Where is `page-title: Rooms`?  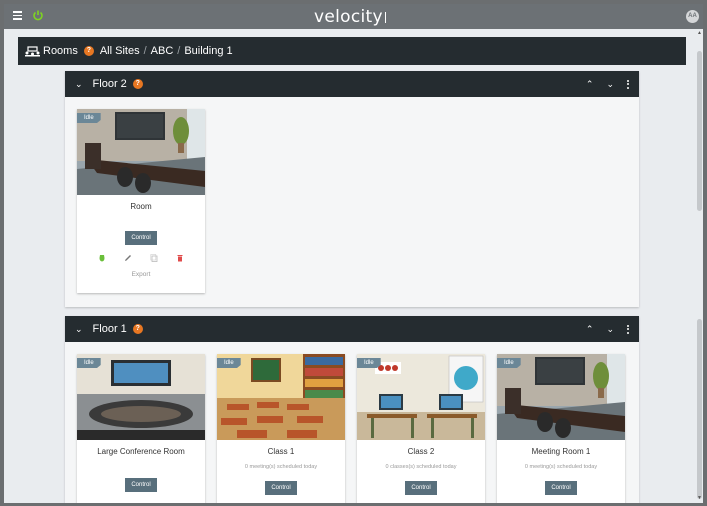 page-title: Rooms is located at coordinates (60, 51).